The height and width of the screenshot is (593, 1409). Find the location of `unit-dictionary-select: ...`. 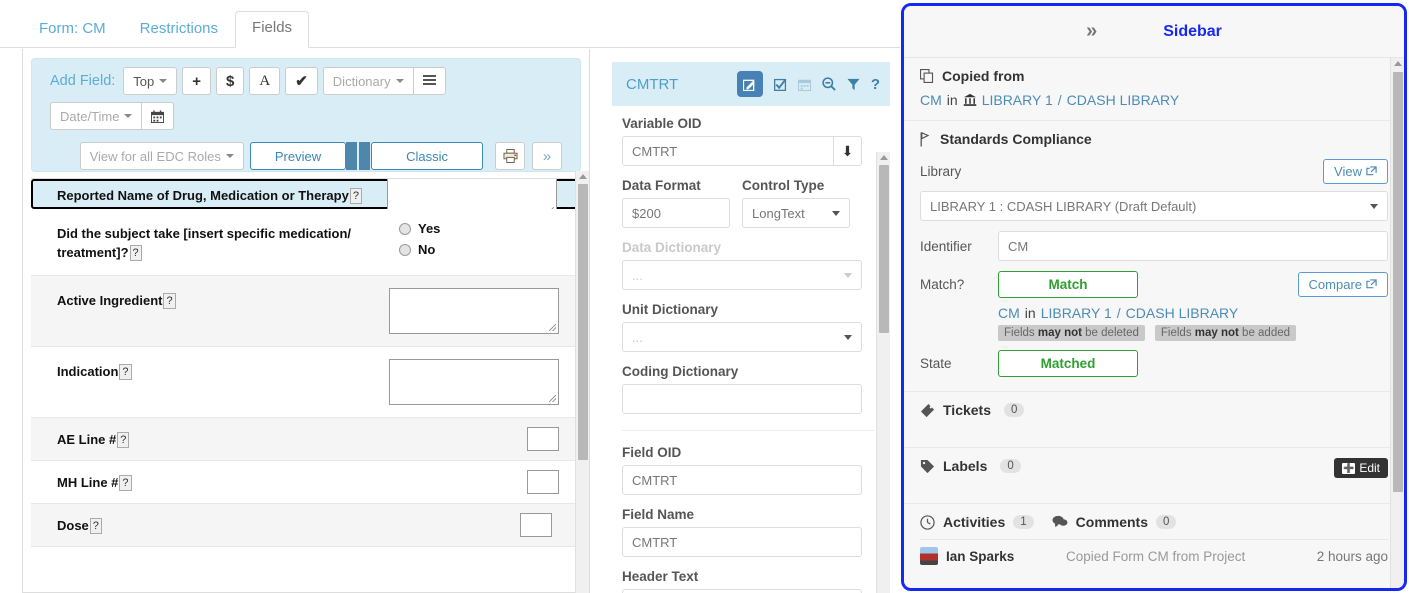

unit-dictionary-select: ... is located at coordinates (742, 337).